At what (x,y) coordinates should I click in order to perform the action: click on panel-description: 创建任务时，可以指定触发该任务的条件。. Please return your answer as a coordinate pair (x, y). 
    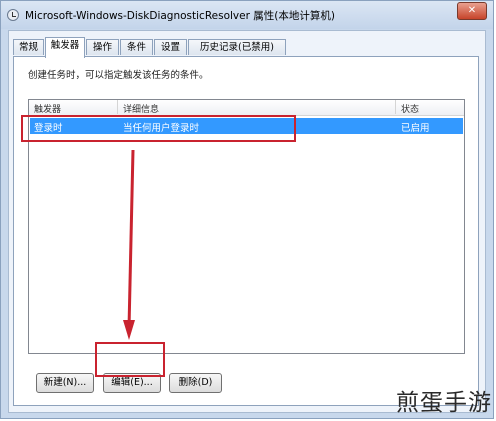
    Looking at the image, I should click on (118, 75).